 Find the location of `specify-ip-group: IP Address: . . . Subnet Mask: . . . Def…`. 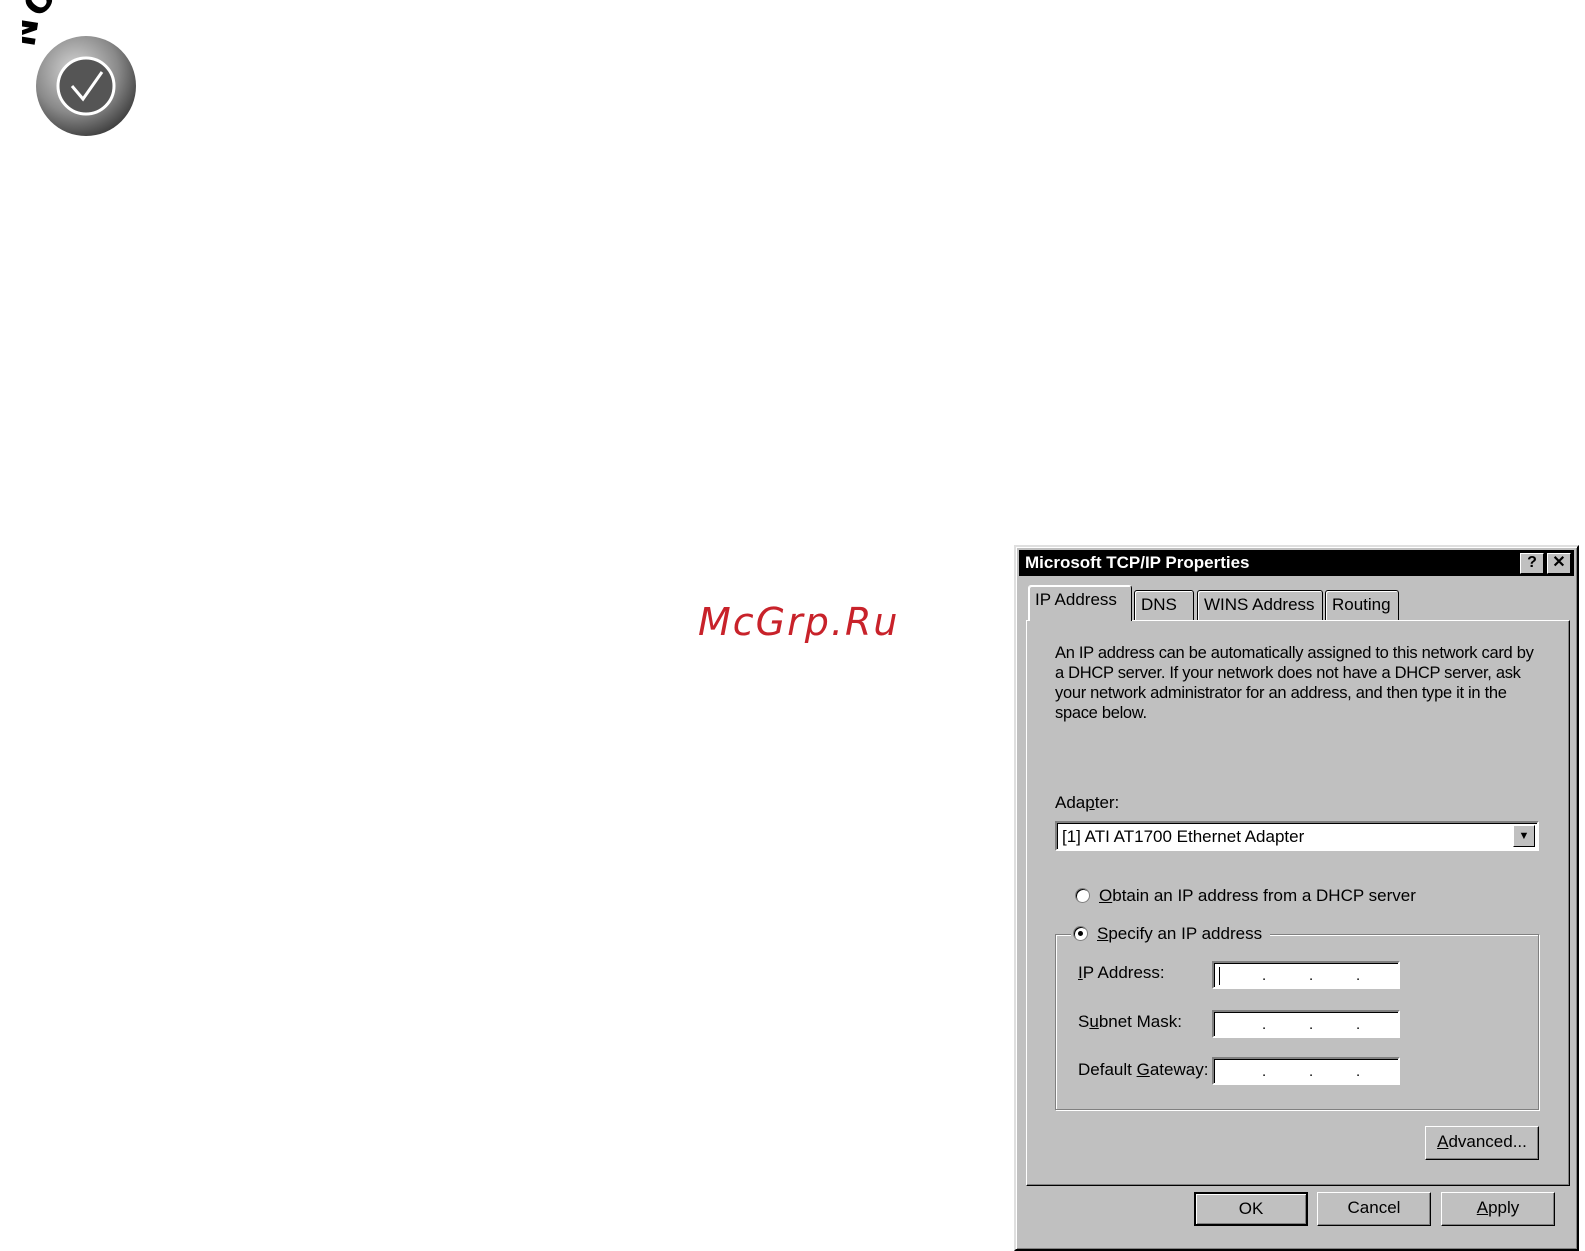

specify-ip-group: IP Address: . . . Subnet Mask: . . . Def… is located at coordinates (1297, 1022).